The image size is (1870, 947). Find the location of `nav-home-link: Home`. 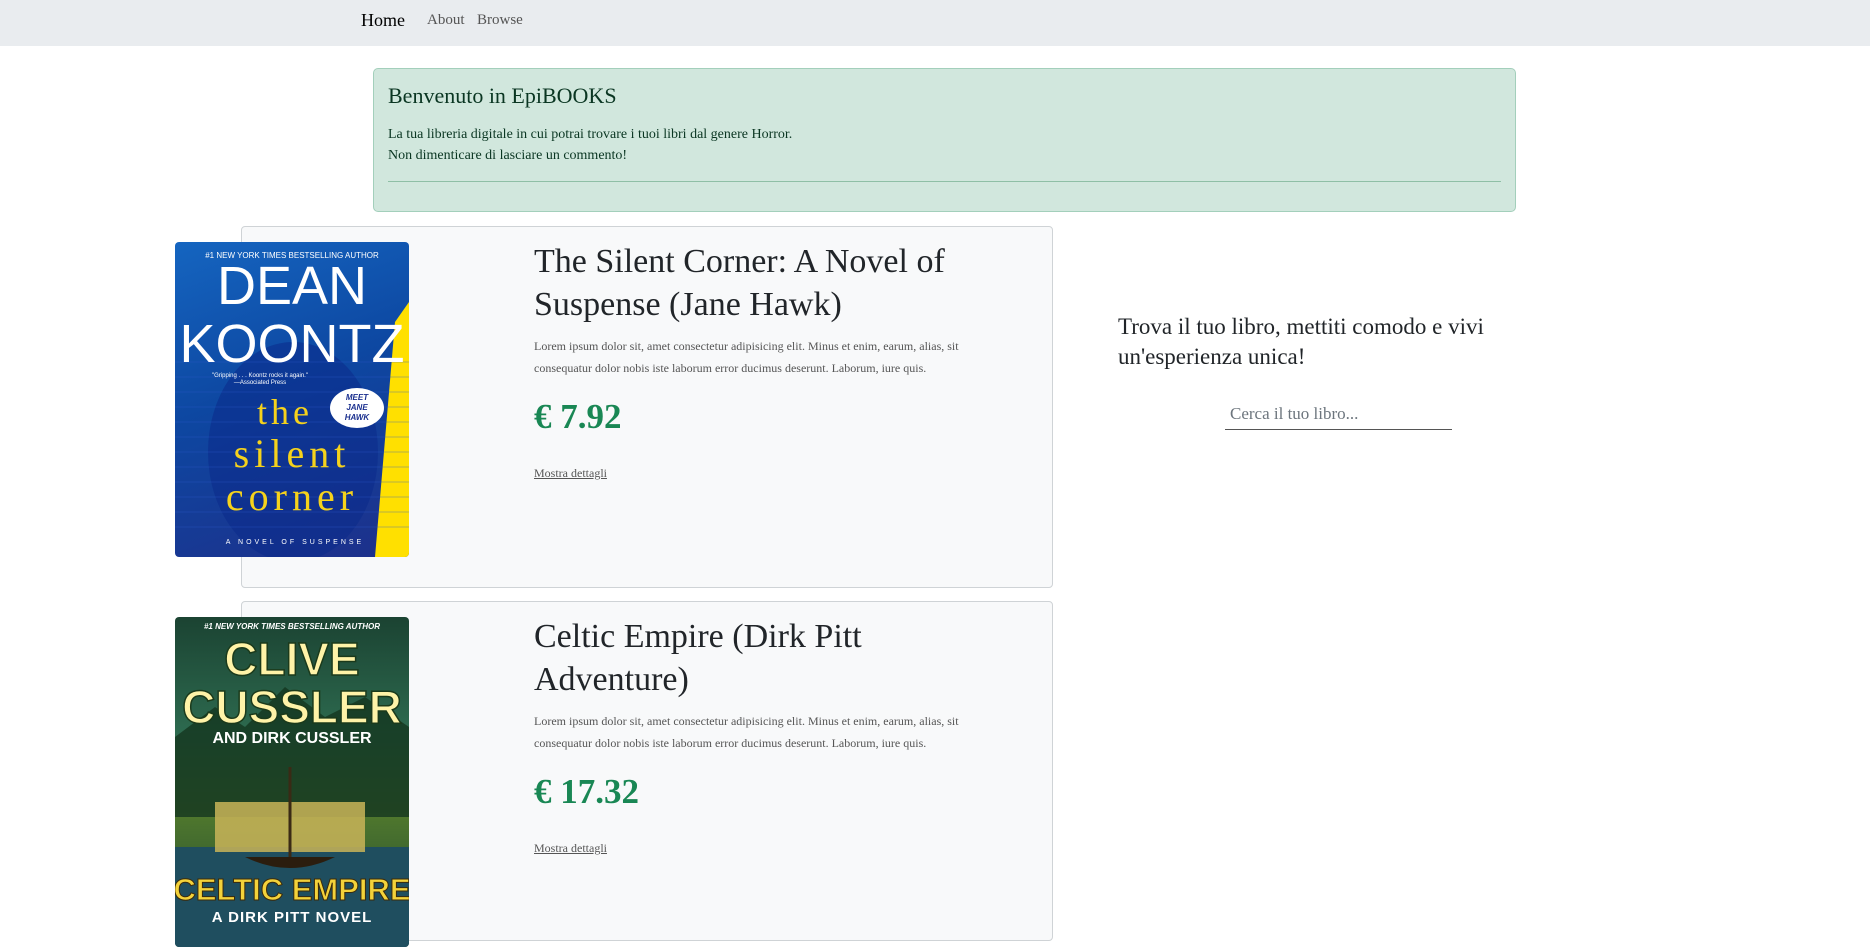

nav-home-link: Home is located at coordinates (383, 20).